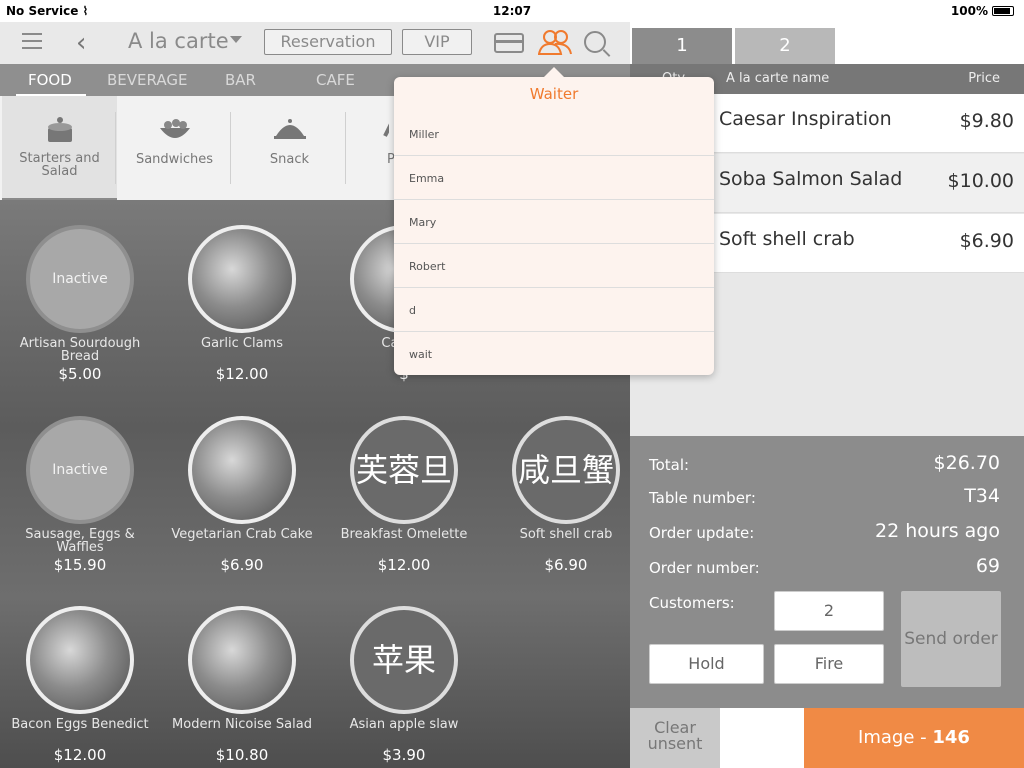 The width and height of the screenshot is (1024, 768). Describe the element at coordinates (987, 566) in the screenshot. I see `order-number-value: 69` at that location.